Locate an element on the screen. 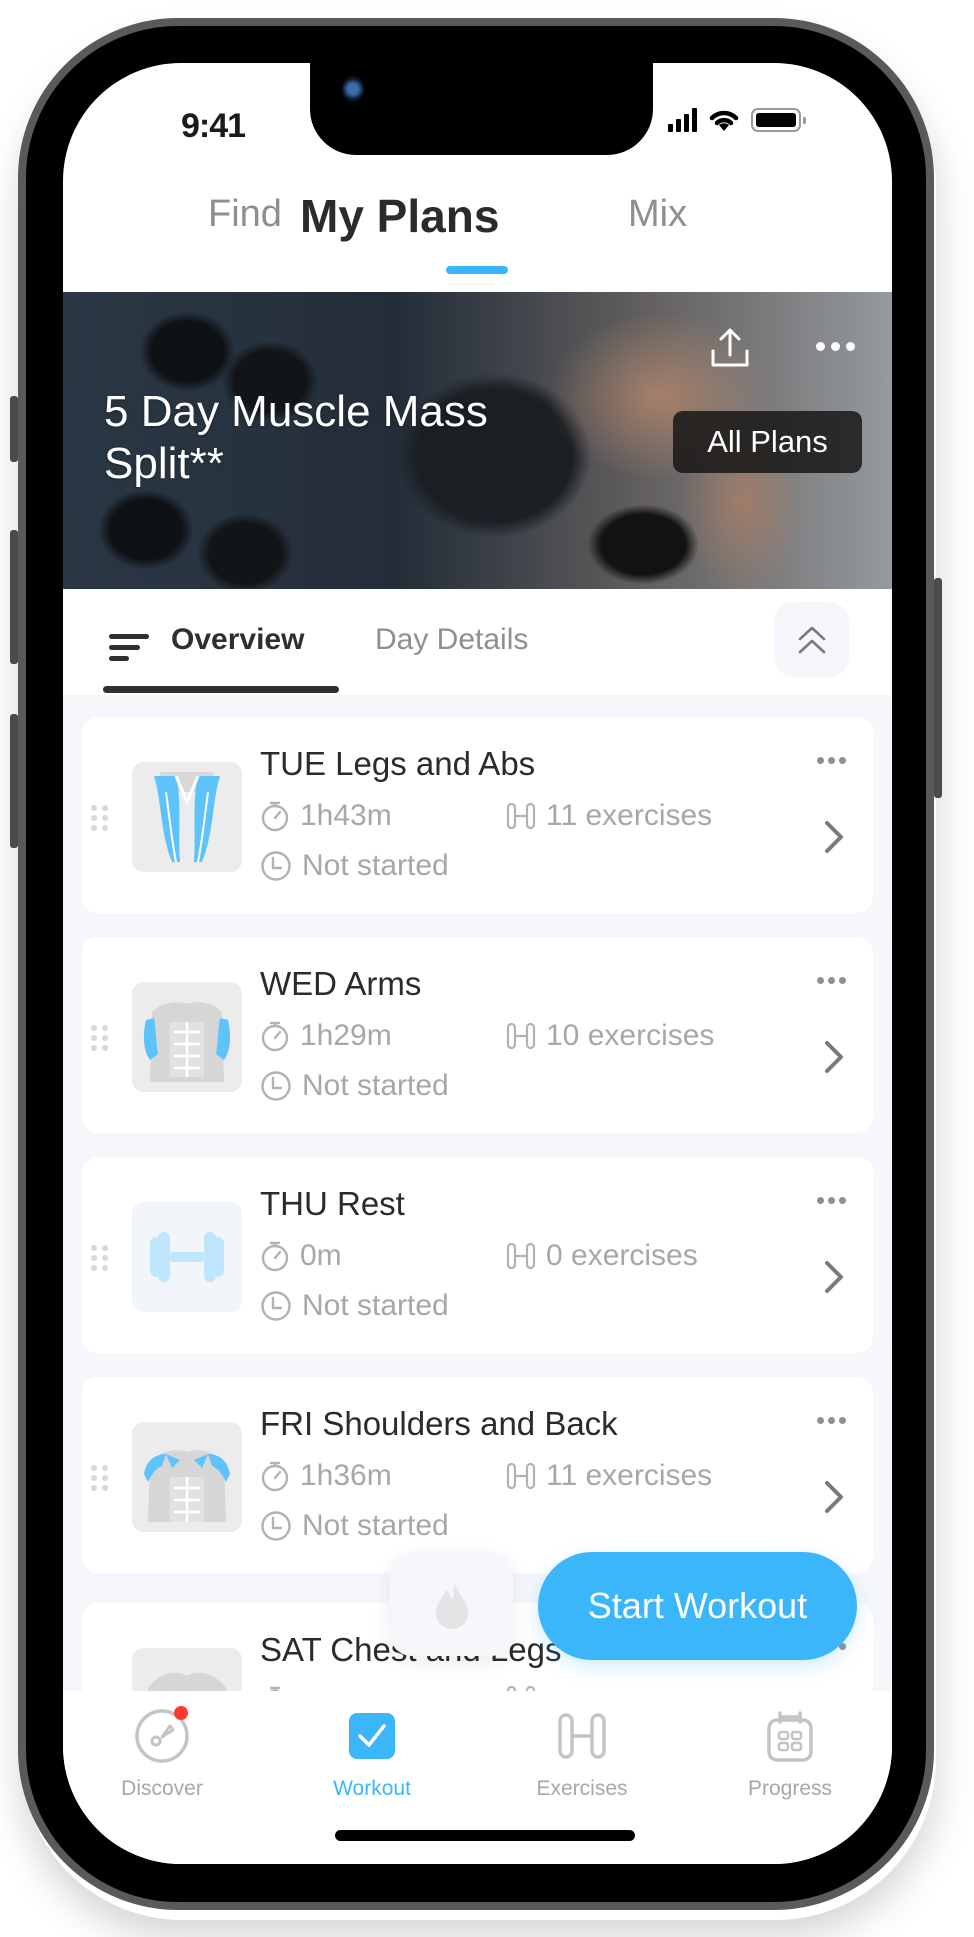  tabbar-progress: Progress is located at coordinates (790, 1753).